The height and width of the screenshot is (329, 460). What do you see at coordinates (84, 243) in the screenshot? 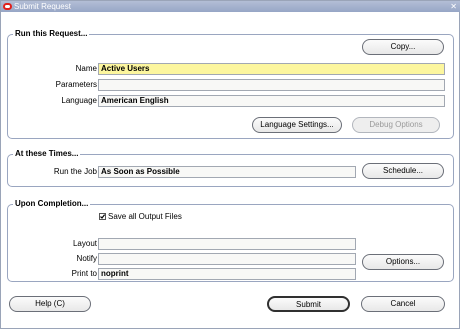
I see `layout-label: Layout` at bounding box center [84, 243].